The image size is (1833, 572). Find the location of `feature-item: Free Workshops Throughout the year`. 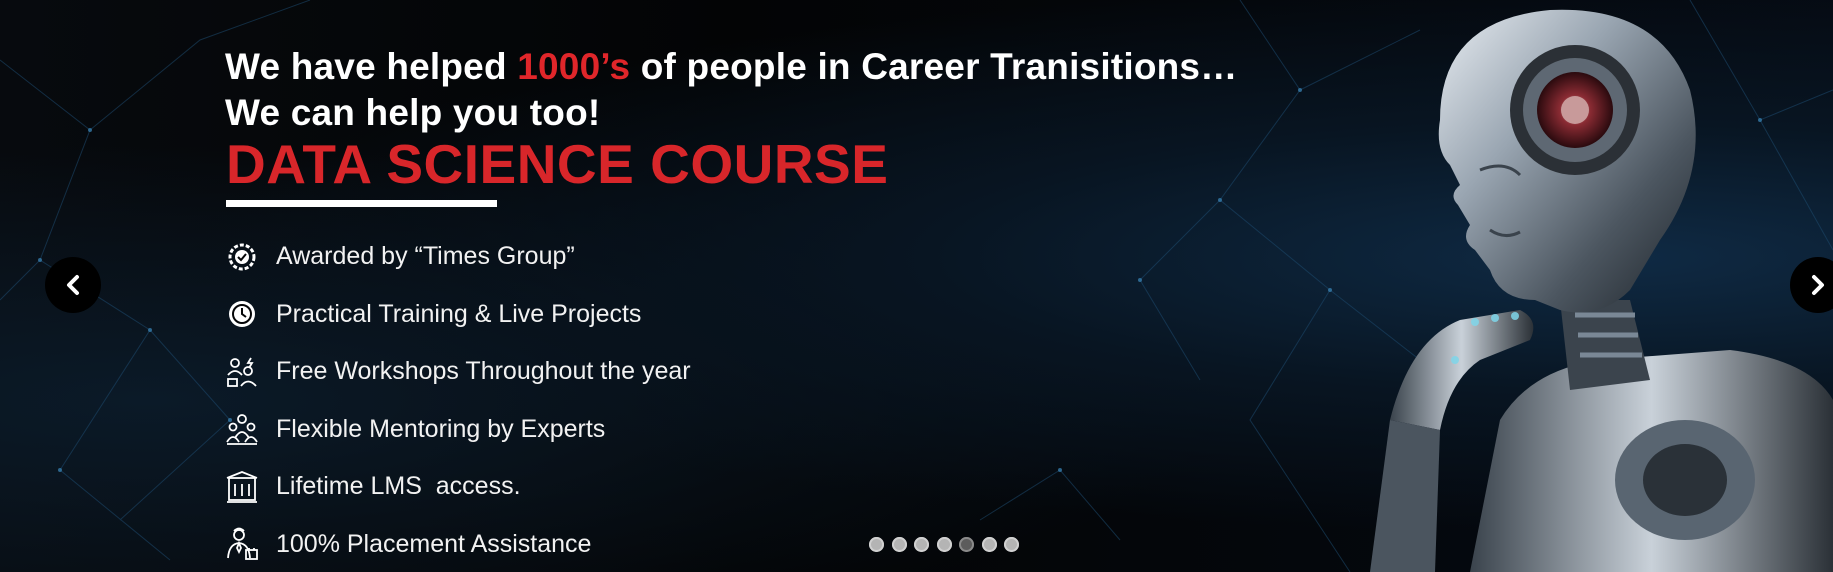

feature-item: Free Workshops Throughout the year is located at coordinates (456, 372).